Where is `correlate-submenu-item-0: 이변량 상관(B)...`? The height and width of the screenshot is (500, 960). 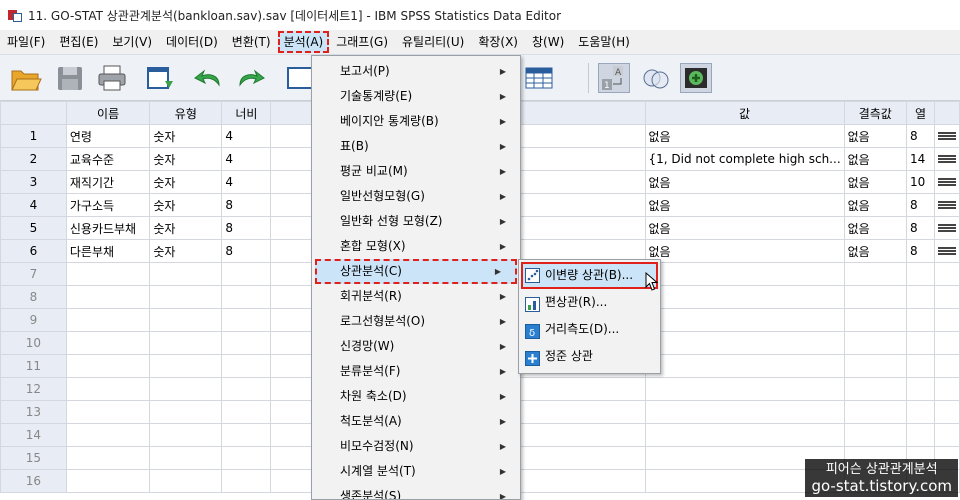 correlate-submenu-item-0: 이변량 상관(B)... is located at coordinates (589, 275).